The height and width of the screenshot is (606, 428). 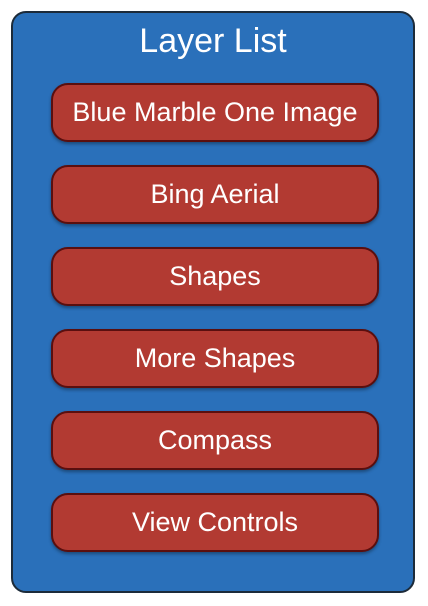 I want to click on layer-button-bing-aerial: Bing Aerial, so click(x=215, y=194).